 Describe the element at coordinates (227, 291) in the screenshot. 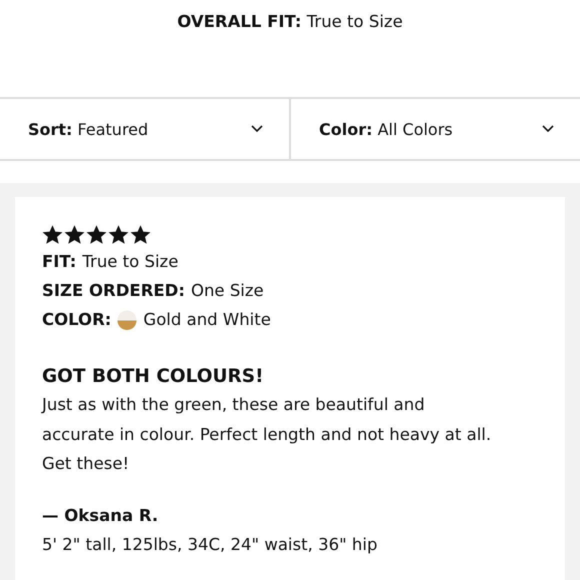

I see `review-detail-value: One Size` at that location.